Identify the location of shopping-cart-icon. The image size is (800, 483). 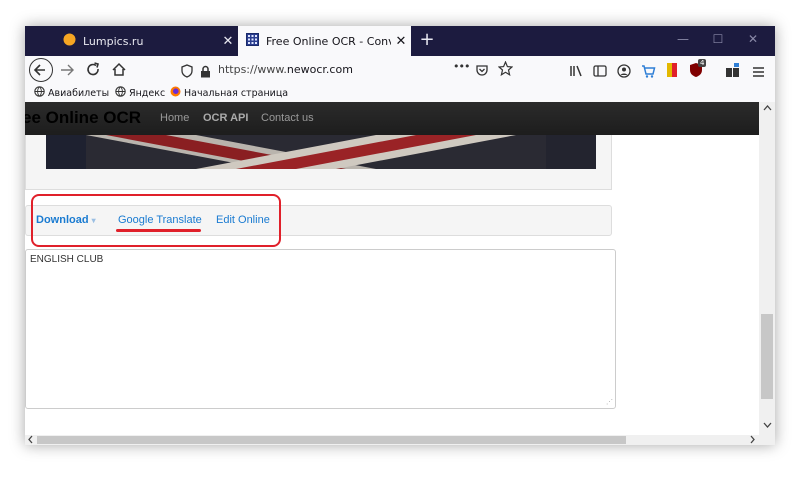
(648, 72).